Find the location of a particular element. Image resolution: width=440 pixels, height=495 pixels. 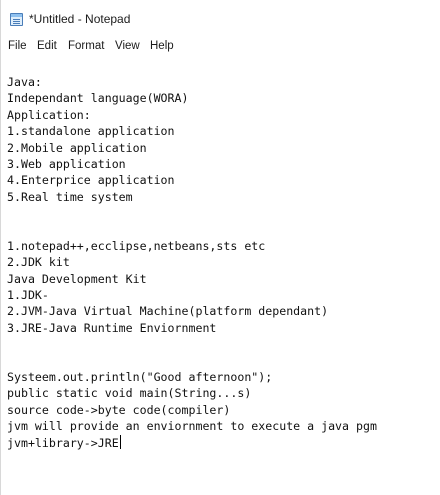

menu-edit: Edit is located at coordinates (47, 46).